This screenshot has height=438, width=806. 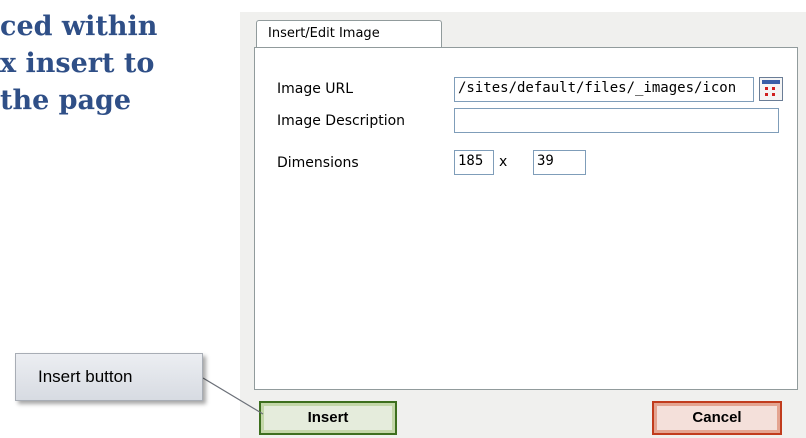 I want to click on image-url-input: /sites/default/files/_images/icon, so click(x=604, y=89).